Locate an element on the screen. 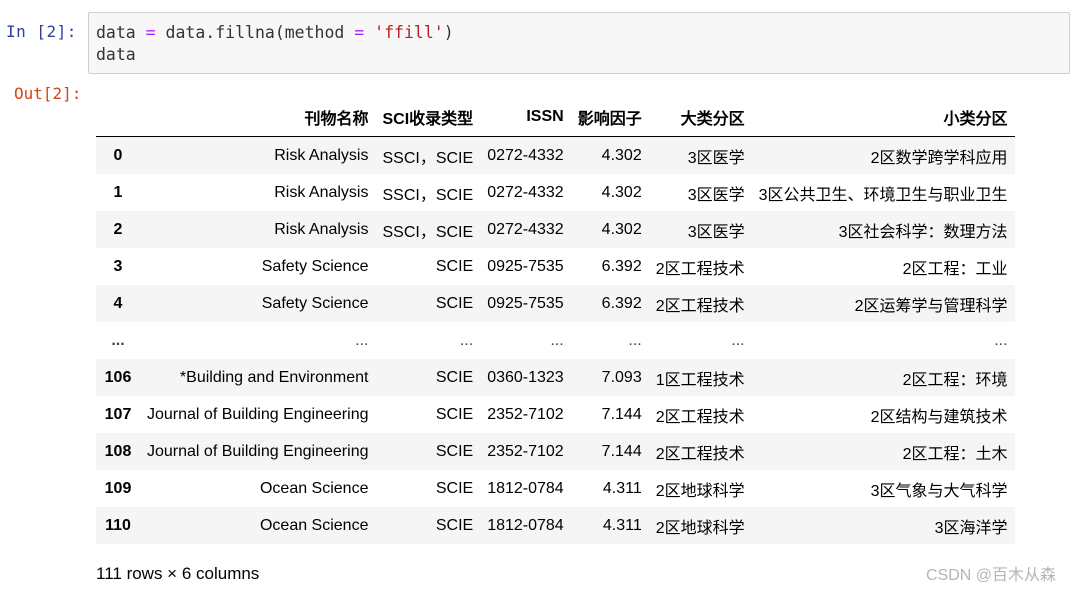  table-cell: 0360-1323 is located at coordinates (525, 377).